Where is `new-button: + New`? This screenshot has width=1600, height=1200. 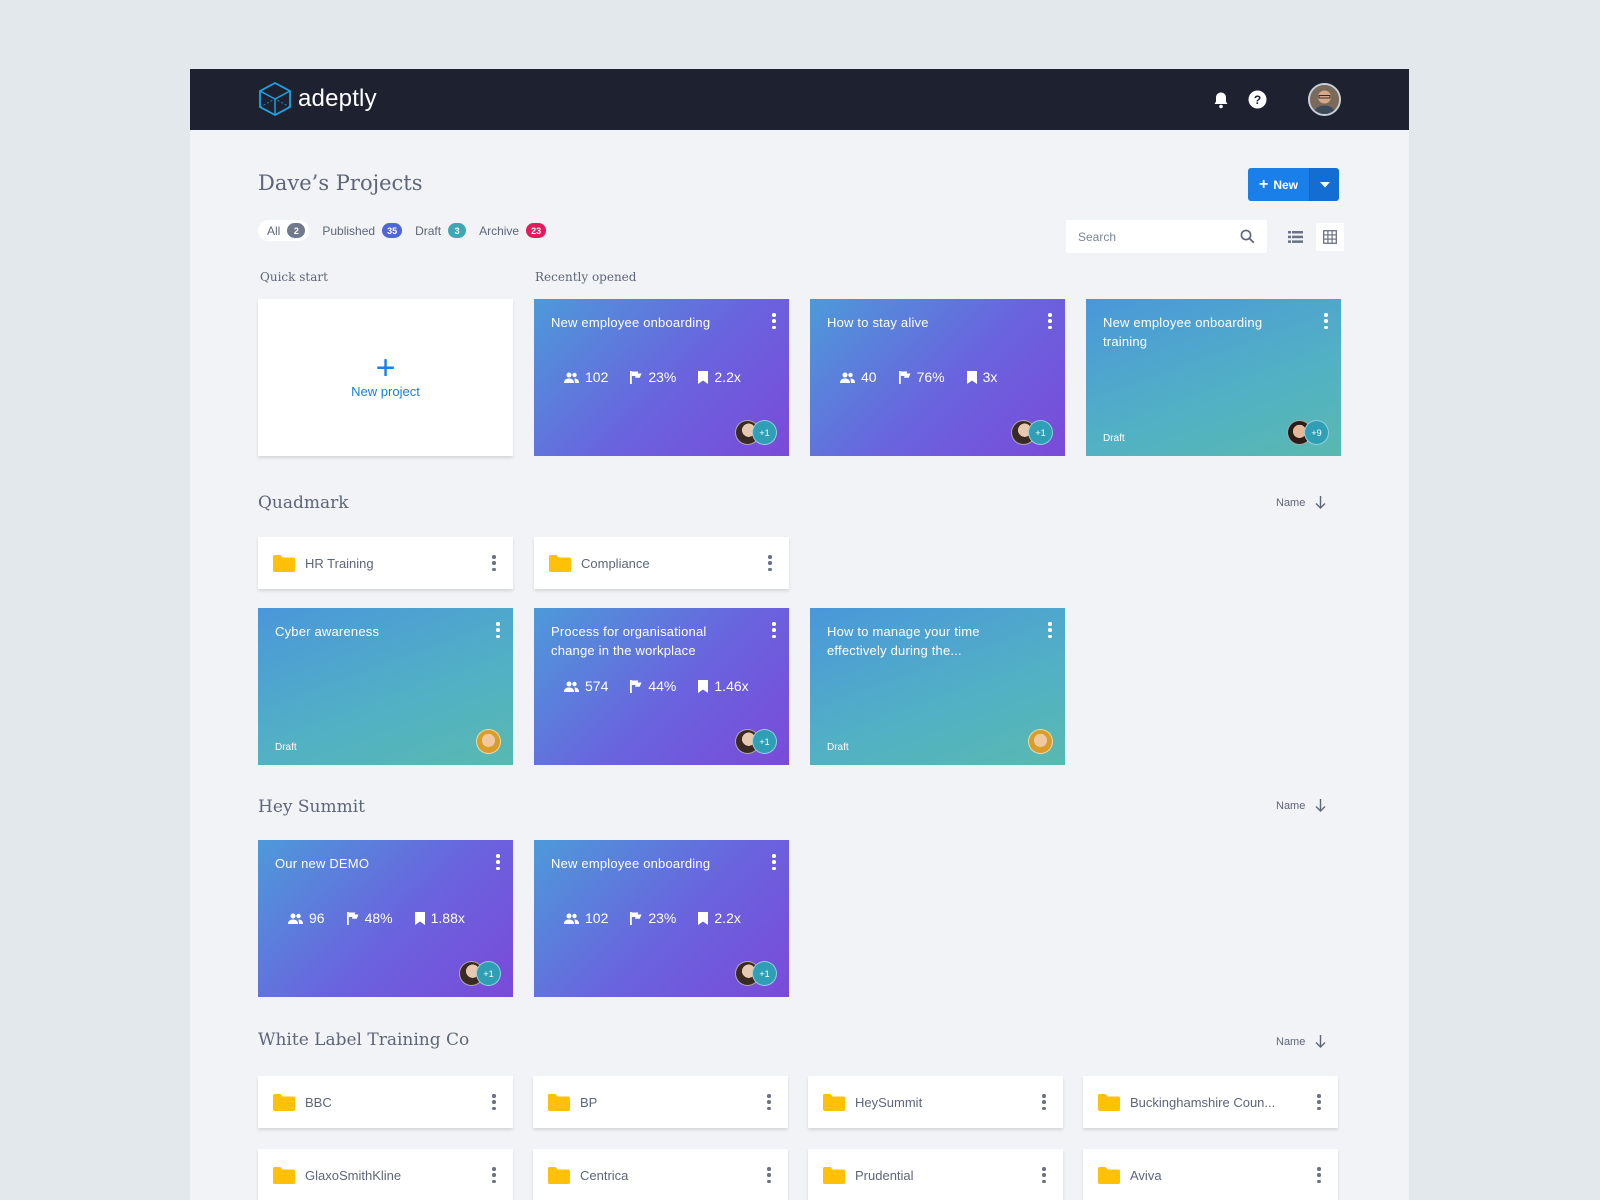 new-button: + New is located at coordinates (1278, 184).